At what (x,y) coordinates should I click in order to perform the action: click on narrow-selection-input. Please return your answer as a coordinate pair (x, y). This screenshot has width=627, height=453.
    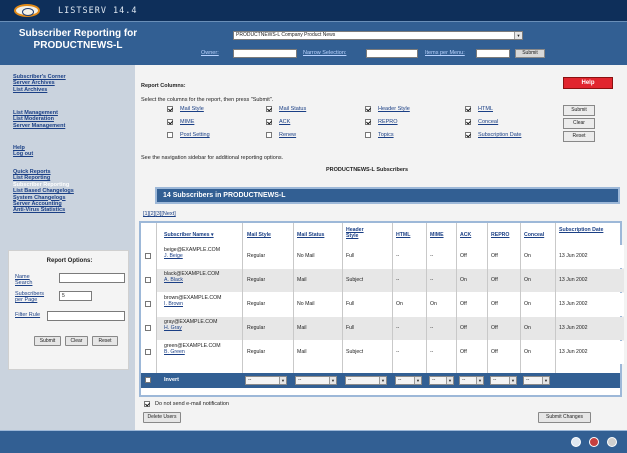
    Looking at the image, I should click on (392, 53).